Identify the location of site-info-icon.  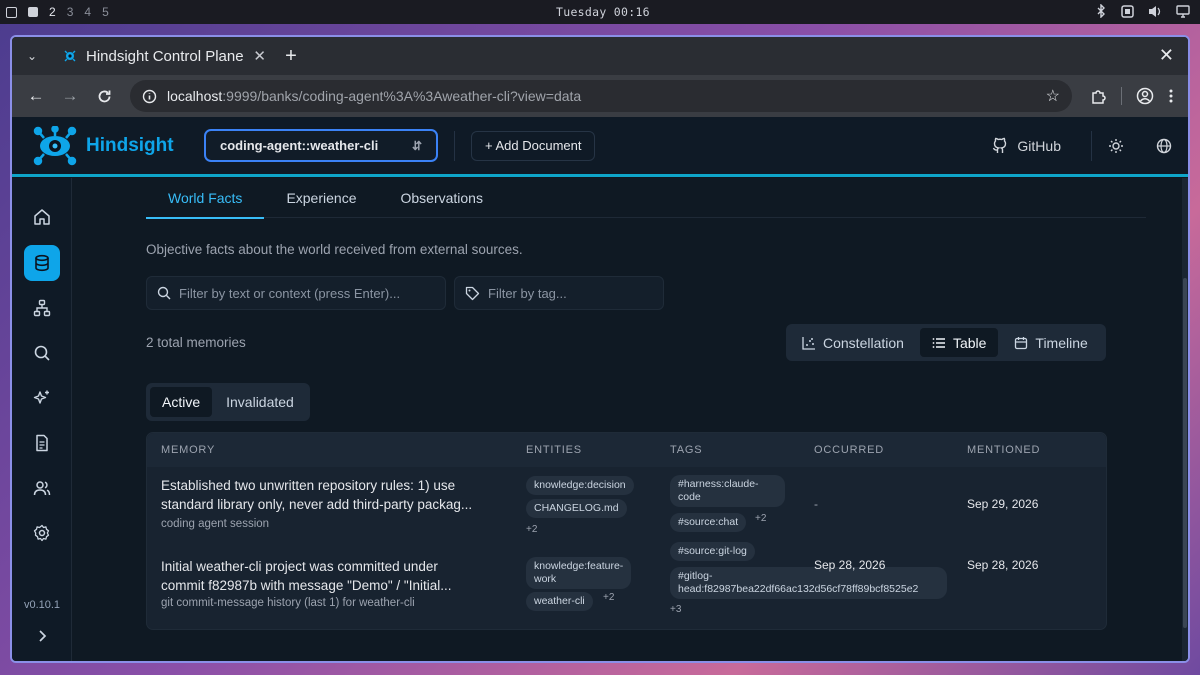
(149, 96).